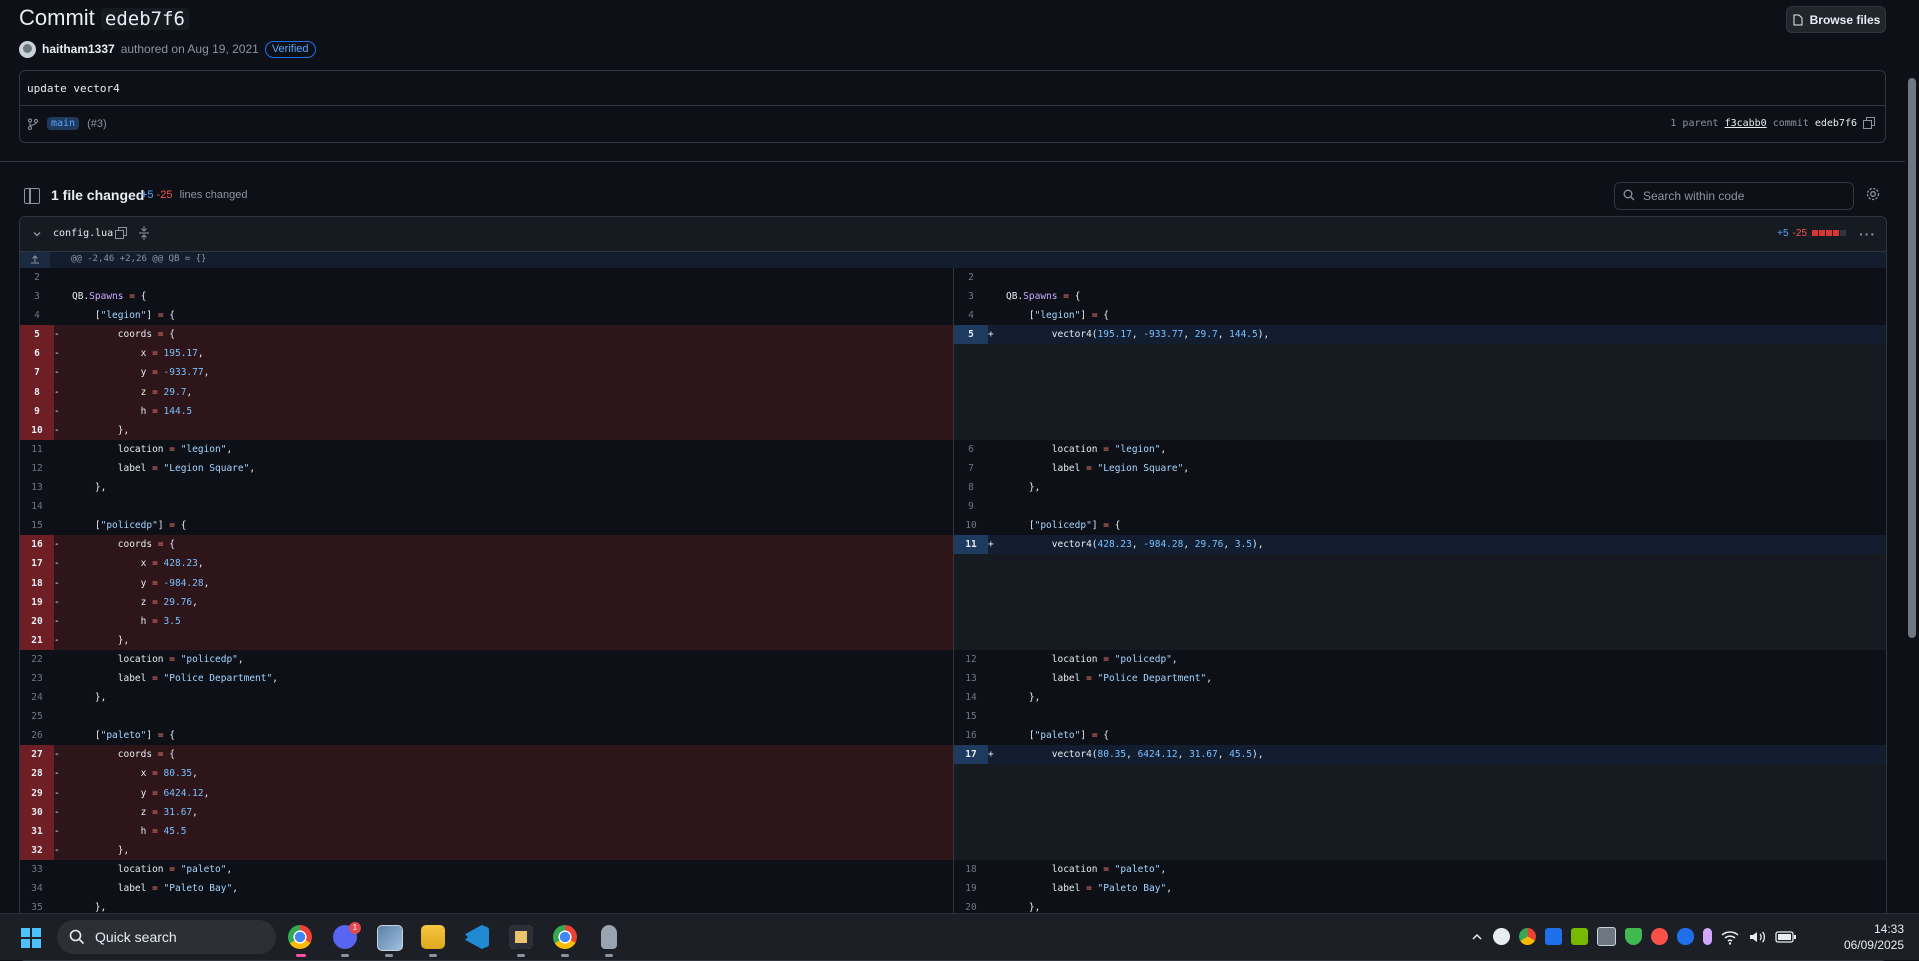 The width and height of the screenshot is (1919, 961). Describe the element at coordinates (1707, 936) in the screenshot. I see `microphone-icon` at that location.